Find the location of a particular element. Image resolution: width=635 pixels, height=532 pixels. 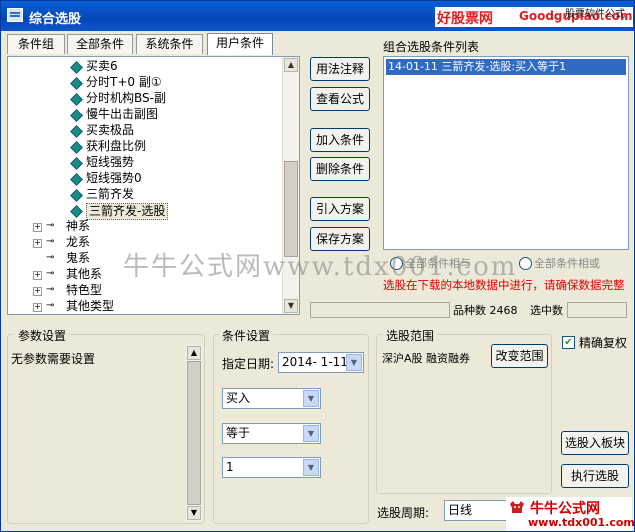

tree-group: 神系 is located at coordinates (78, 226).